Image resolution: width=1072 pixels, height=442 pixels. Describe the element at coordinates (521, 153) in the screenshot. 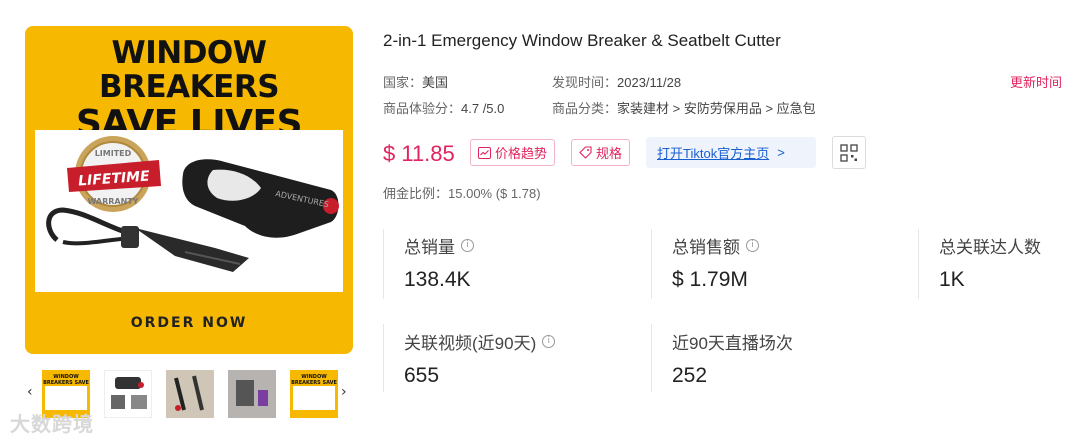

I see `price-trend-label: 价格趋势` at that location.